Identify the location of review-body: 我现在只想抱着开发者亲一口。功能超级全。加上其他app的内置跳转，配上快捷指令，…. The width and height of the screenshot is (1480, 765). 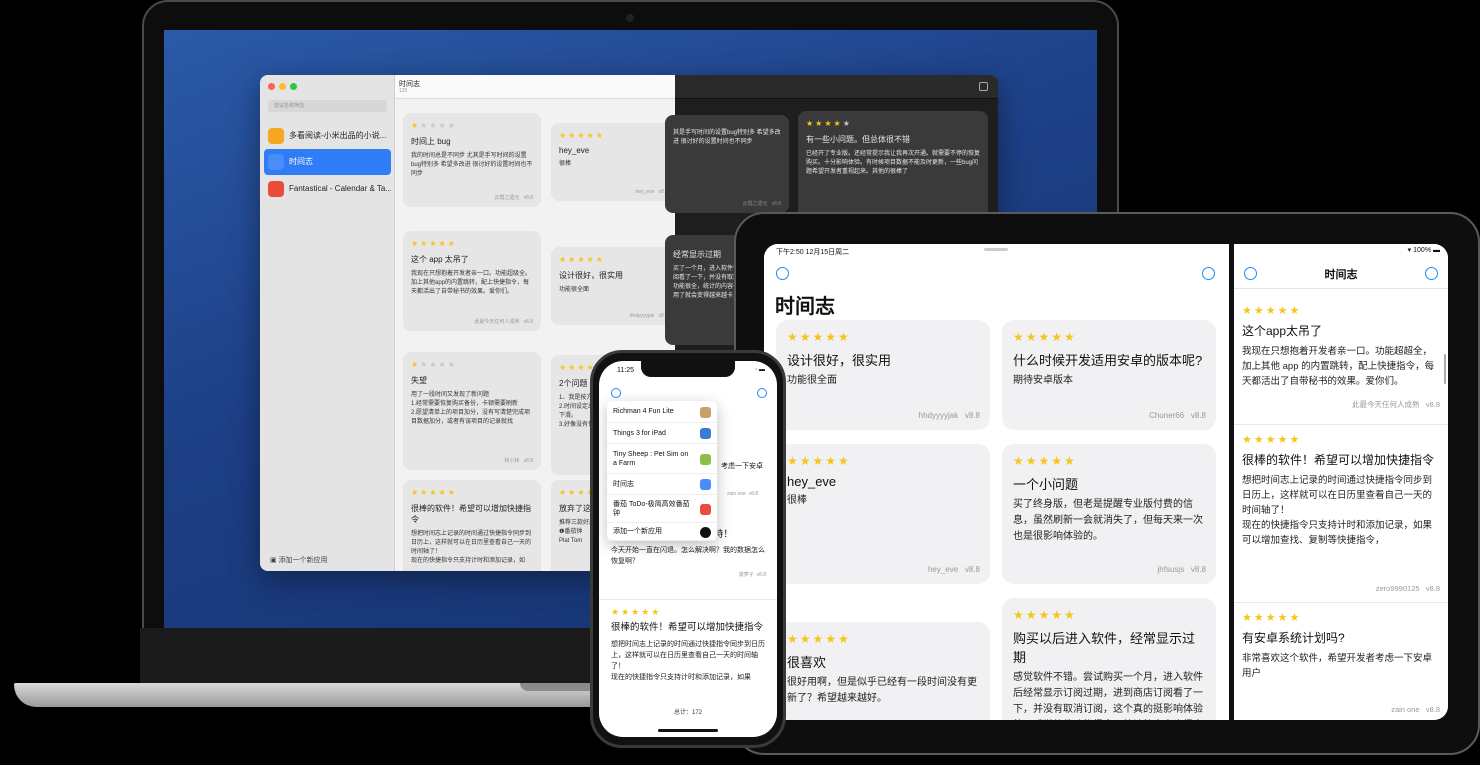
(471, 283).